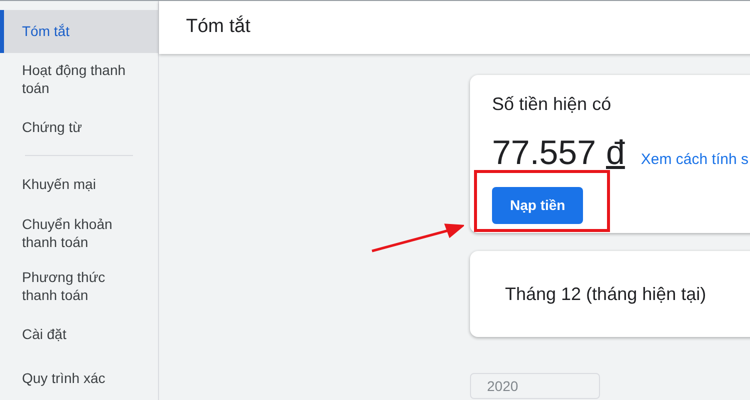 The height and width of the screenshot is (400, 750). I want to click on sidebar-item: Cài đặt, so click(79, 334).